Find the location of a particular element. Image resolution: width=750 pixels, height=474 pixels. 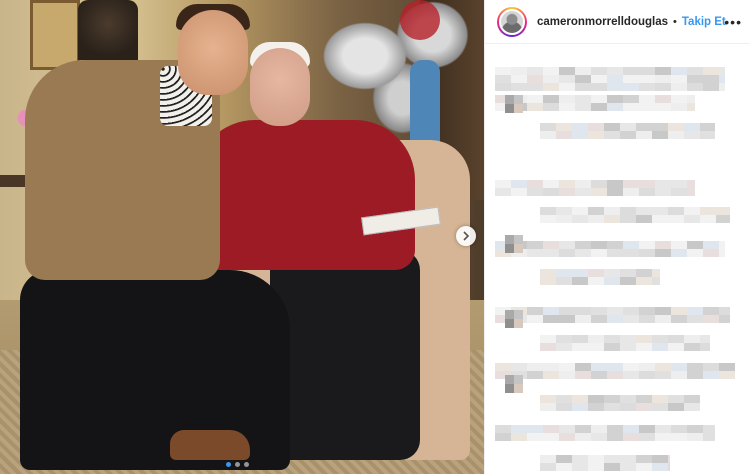

photo-shoe is located at coordinates (210, 445).